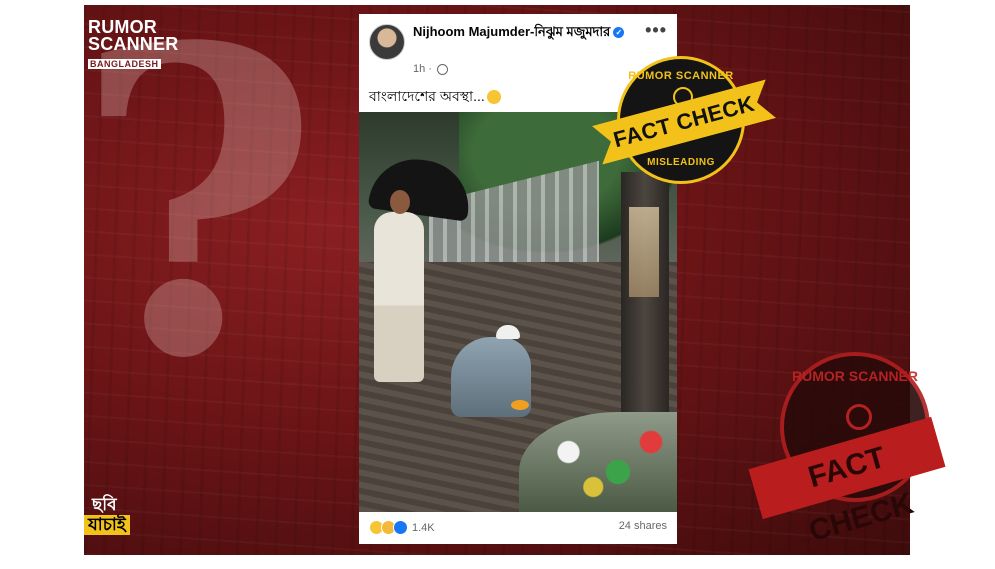 This screenshot has width=995, height=569. What do you see at coordinates (643, 526) in the screenshot?
I see `share-count: 24 shares` at bounding box center [643, 526].